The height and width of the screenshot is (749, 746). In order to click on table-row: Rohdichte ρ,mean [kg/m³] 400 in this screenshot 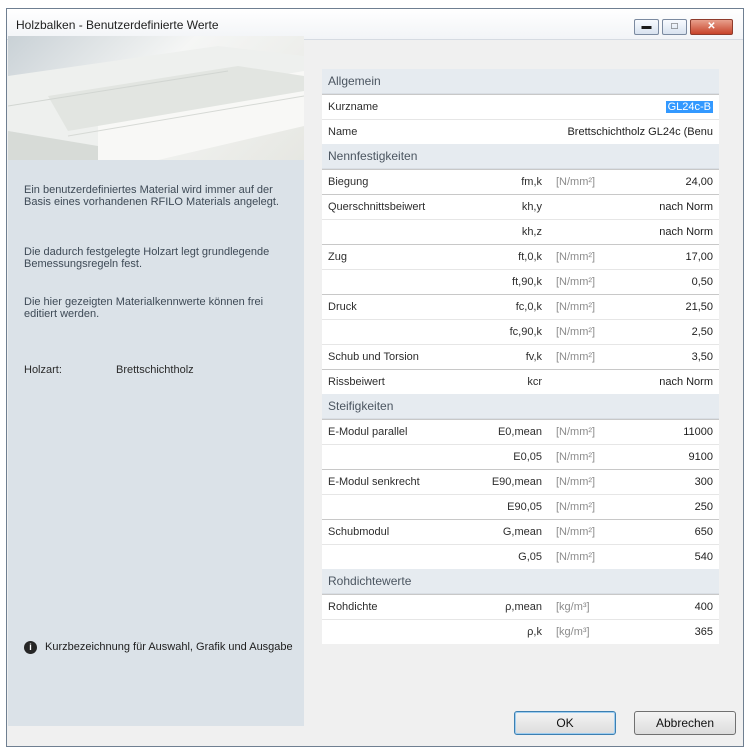, I will do `click(520, 606)`.